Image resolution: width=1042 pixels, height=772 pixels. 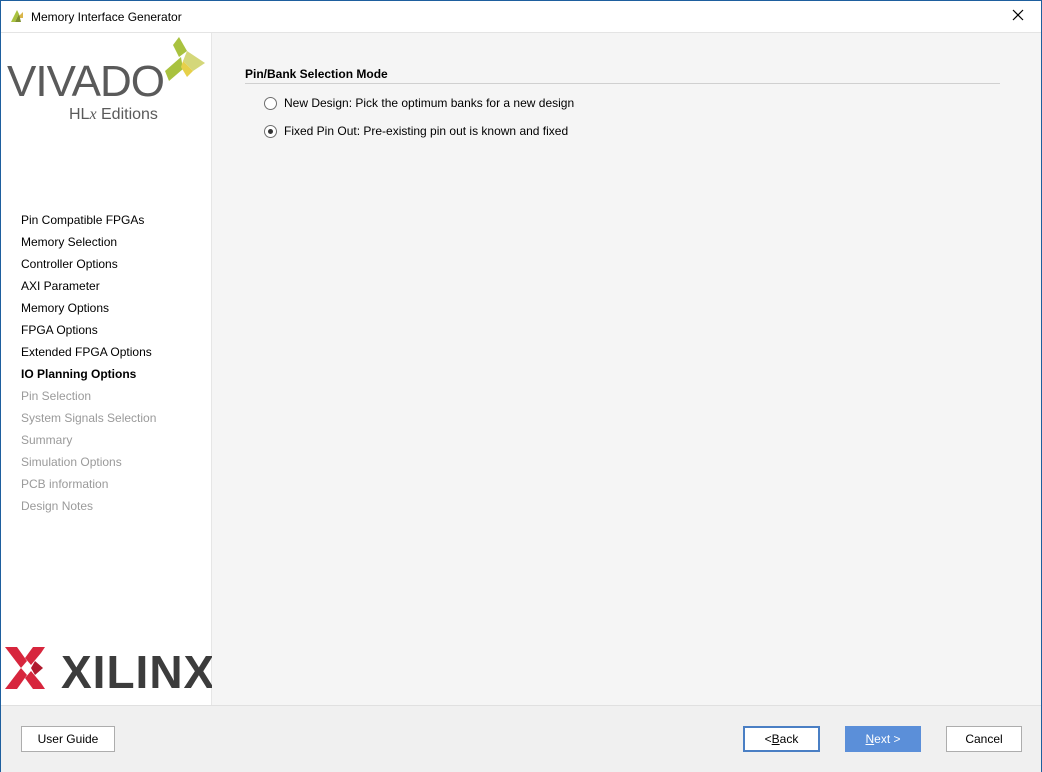 What do you see at coordinates (113, 114) in the screenshot?
I see `hlx-editions-text: HLx Editions` at bounding box center [113, 114].